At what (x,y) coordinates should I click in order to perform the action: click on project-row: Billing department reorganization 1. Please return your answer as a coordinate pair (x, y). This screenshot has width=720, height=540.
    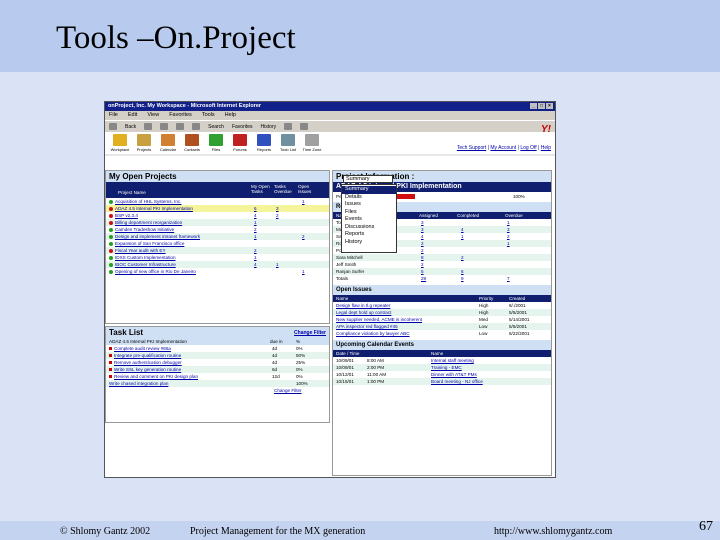
    Looking at the image, I should click on (217, 222).